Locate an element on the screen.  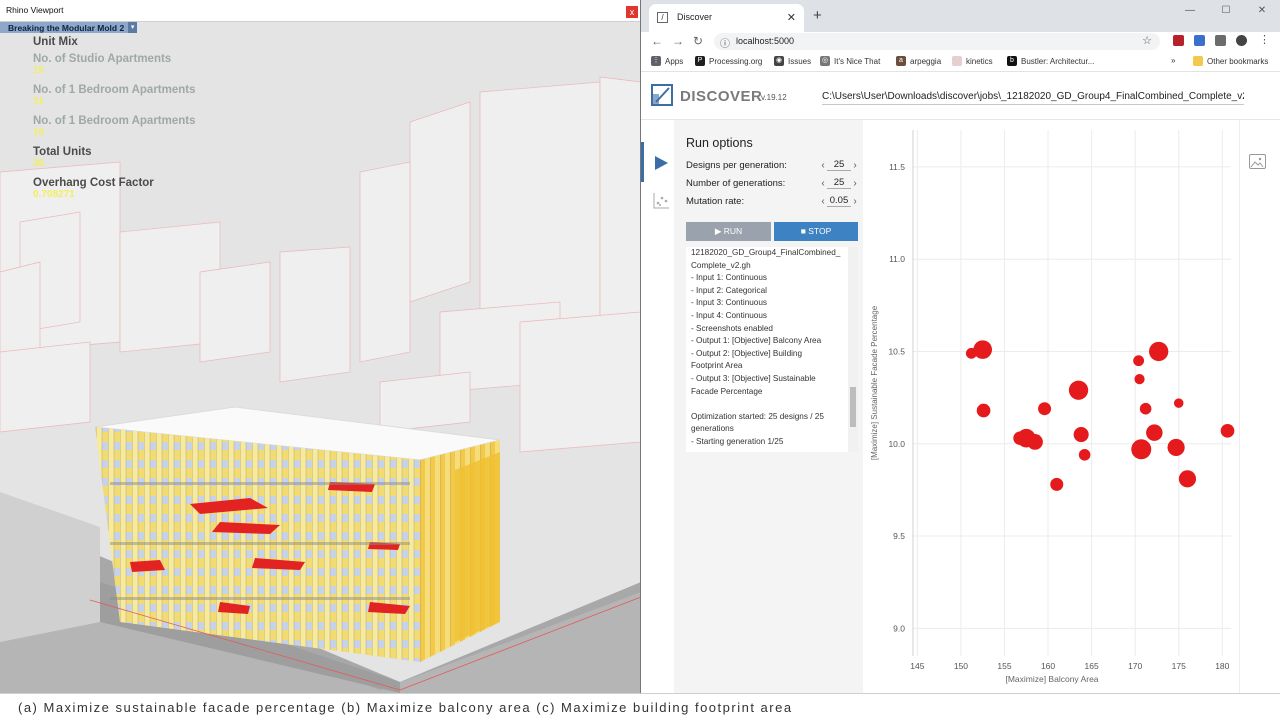
x-tick-label: 175 is located at coordinates (1179, 666).